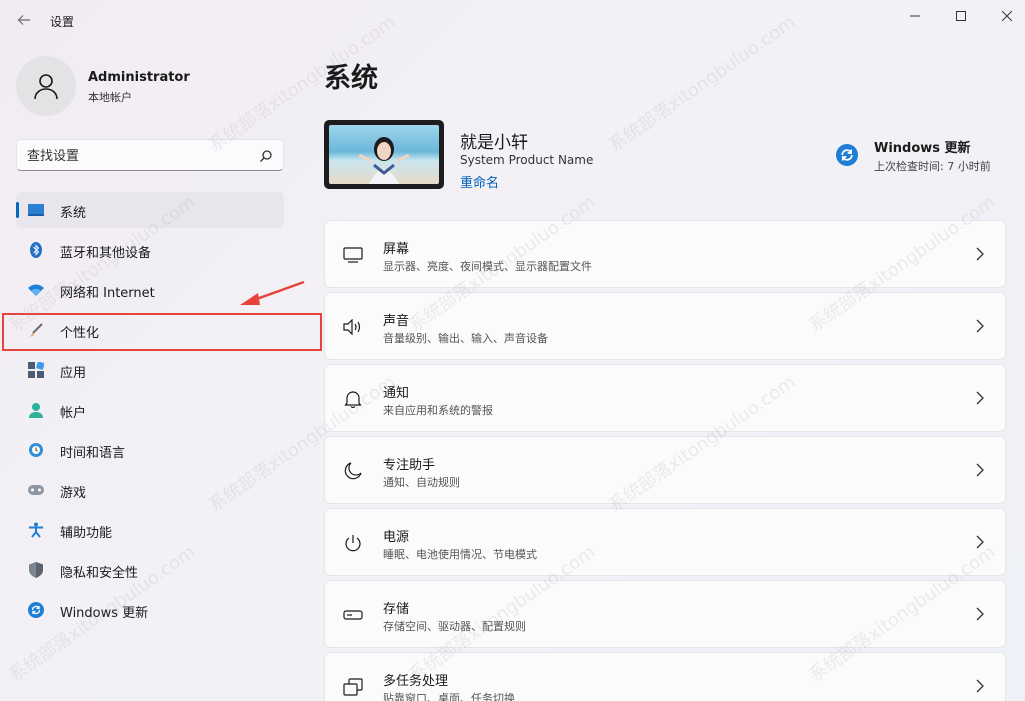  I want to click on sidebar-item-time-language: 时间和语言, so click(150, 450).